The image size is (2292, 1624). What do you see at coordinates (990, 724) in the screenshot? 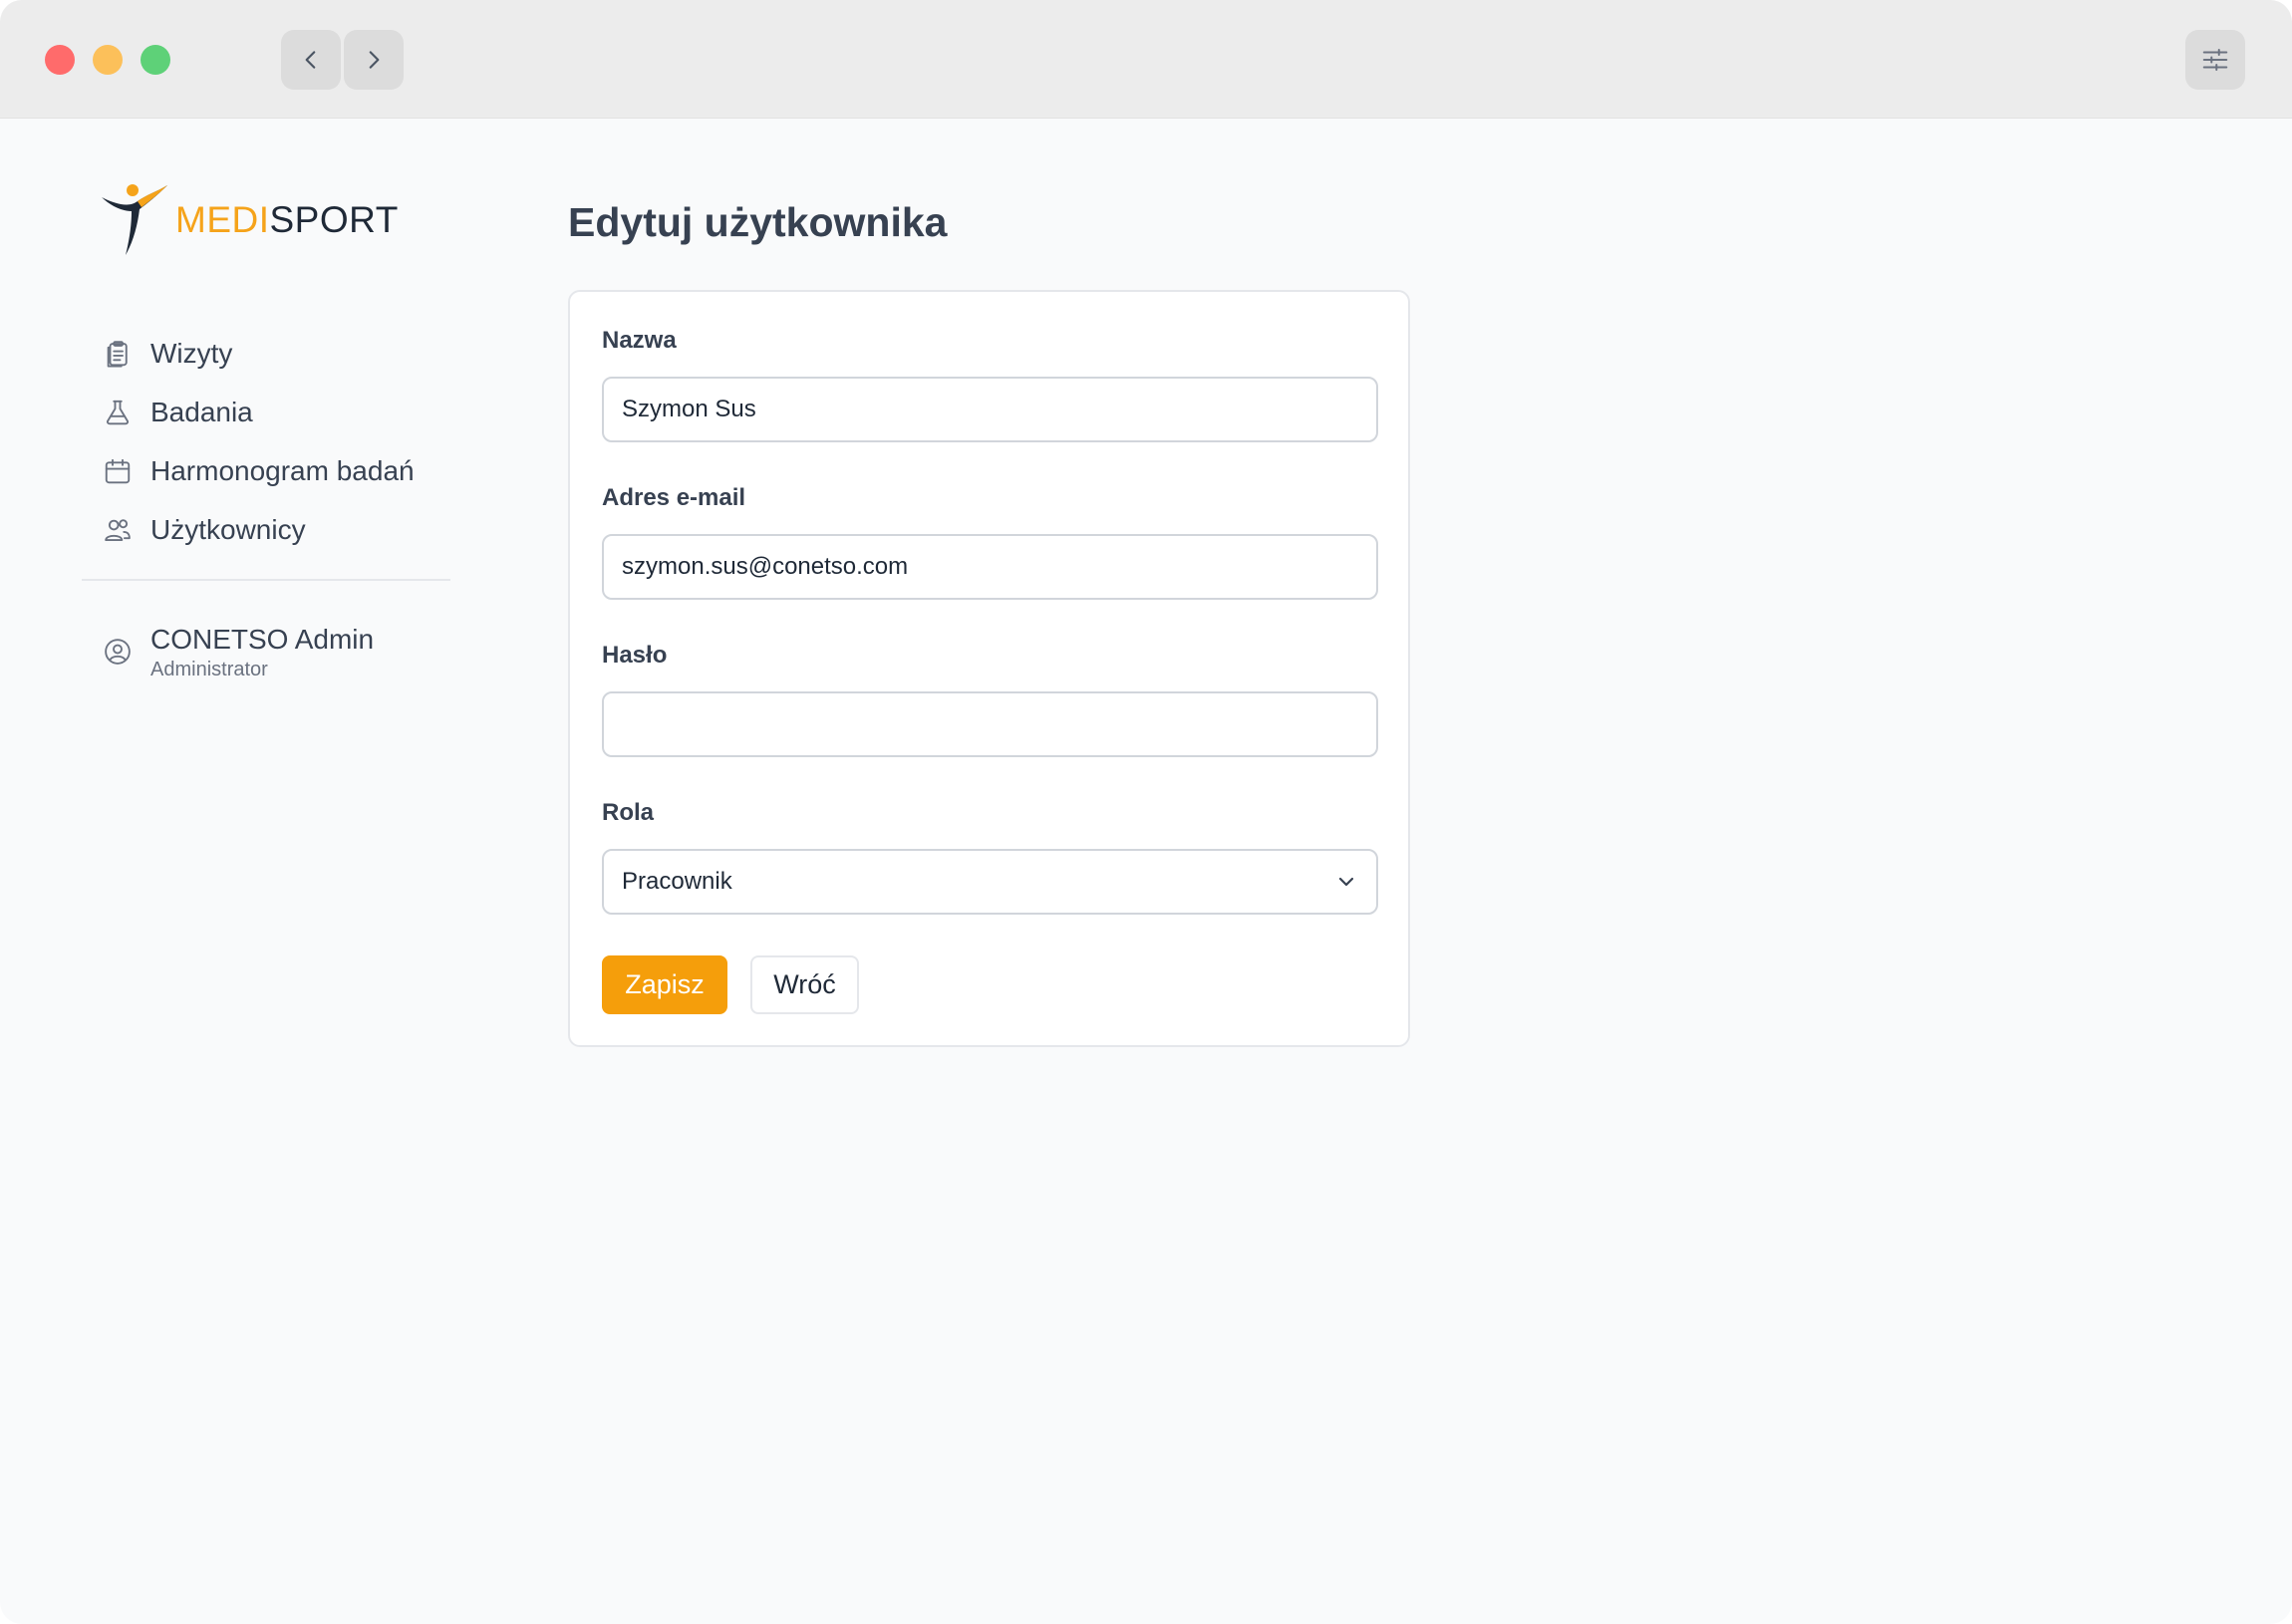
I see `password-input` at bounding box center [990, 724].